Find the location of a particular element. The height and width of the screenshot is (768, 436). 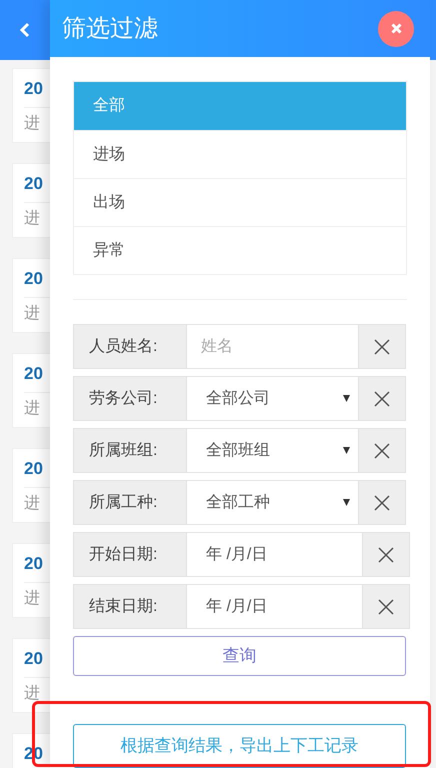

field-label: 结束日期: is located at coordinates (130, 606).